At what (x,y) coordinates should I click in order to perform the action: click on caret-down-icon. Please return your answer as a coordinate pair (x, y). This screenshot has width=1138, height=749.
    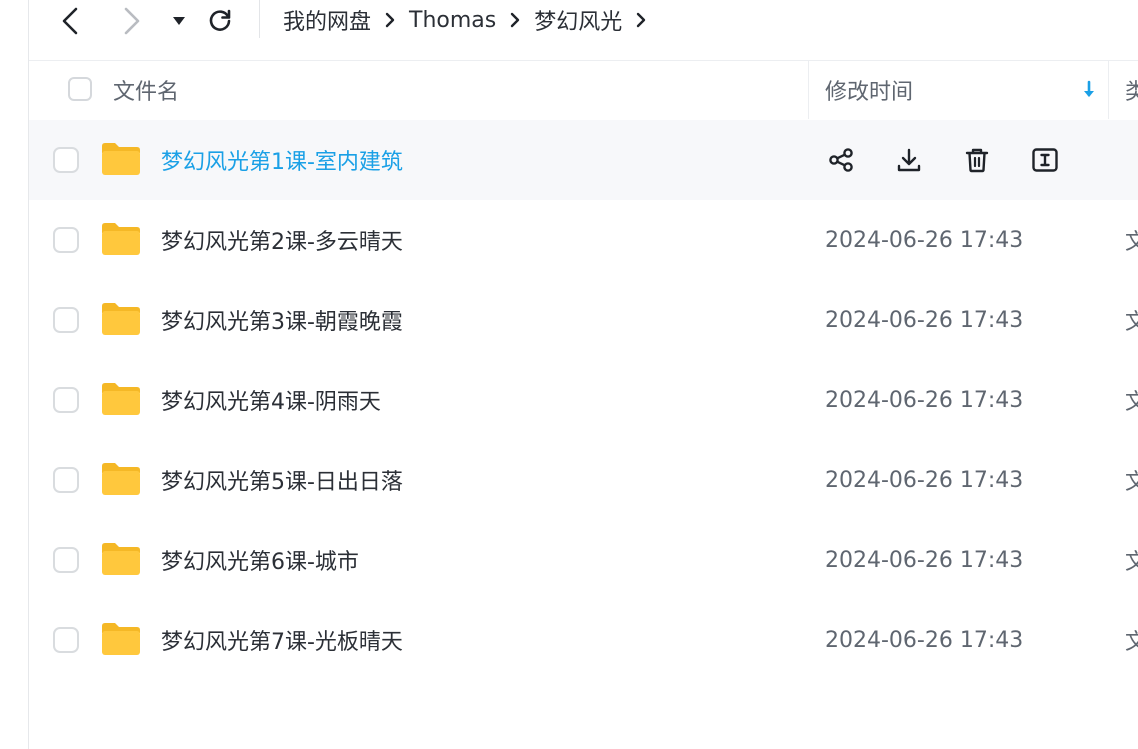
    Looking at the image, I should click on (179, 21).